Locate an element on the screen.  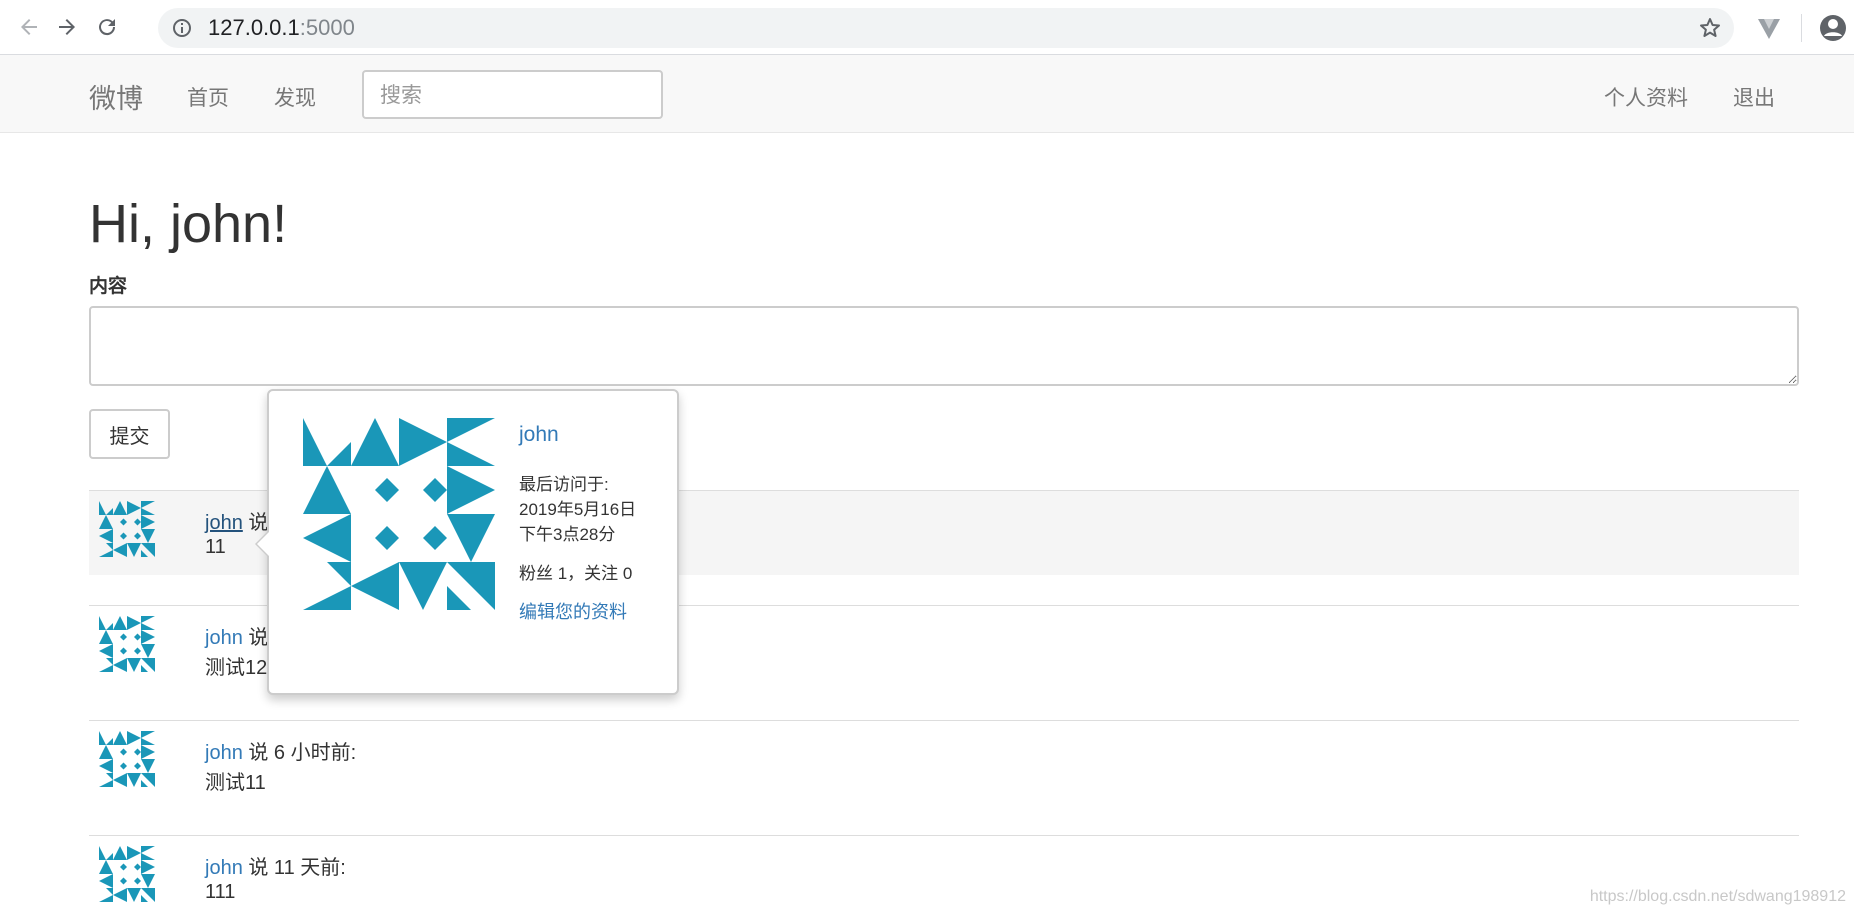
post-header: john 说 is located at coordinates (236, 635).